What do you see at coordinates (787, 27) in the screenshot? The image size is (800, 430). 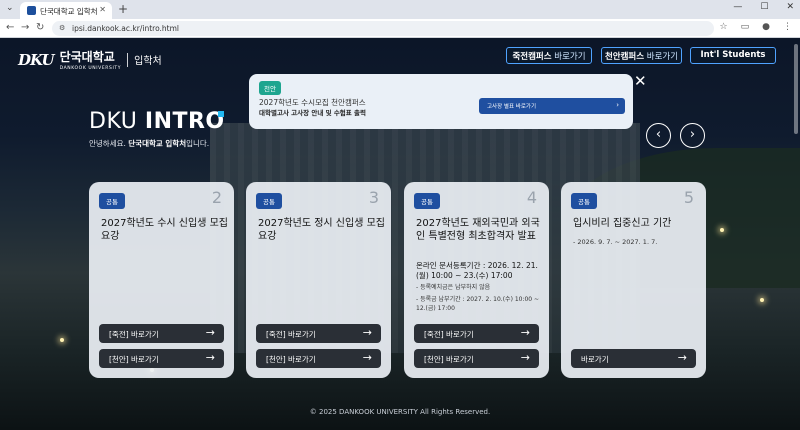 I see `menu-icon: ⋮` at bounding box center [787, 27].